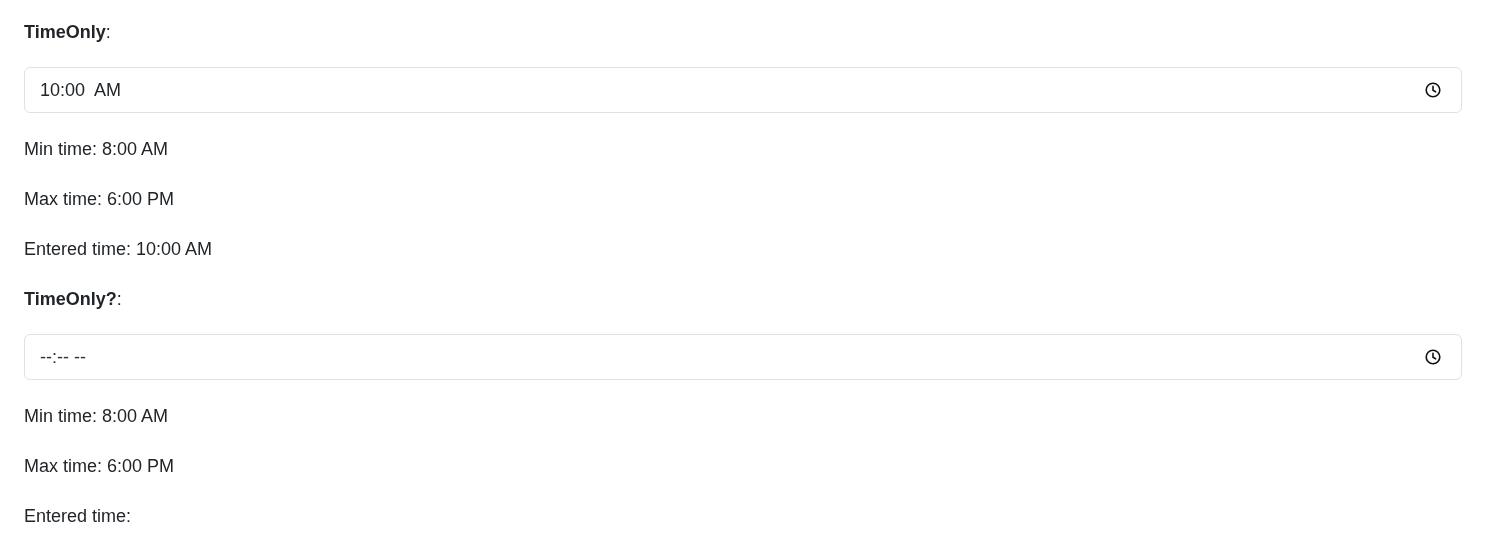 The image size is (1486, 545). I want to click on time-field: 10:00 AM, so click(743, 90).